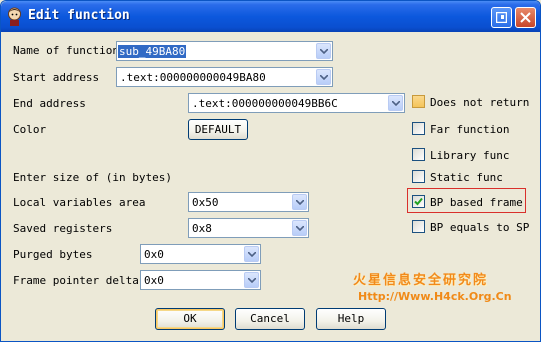 The height and width of the screenshot is (342, 541). I want to click on close-button, so click(525, 17).